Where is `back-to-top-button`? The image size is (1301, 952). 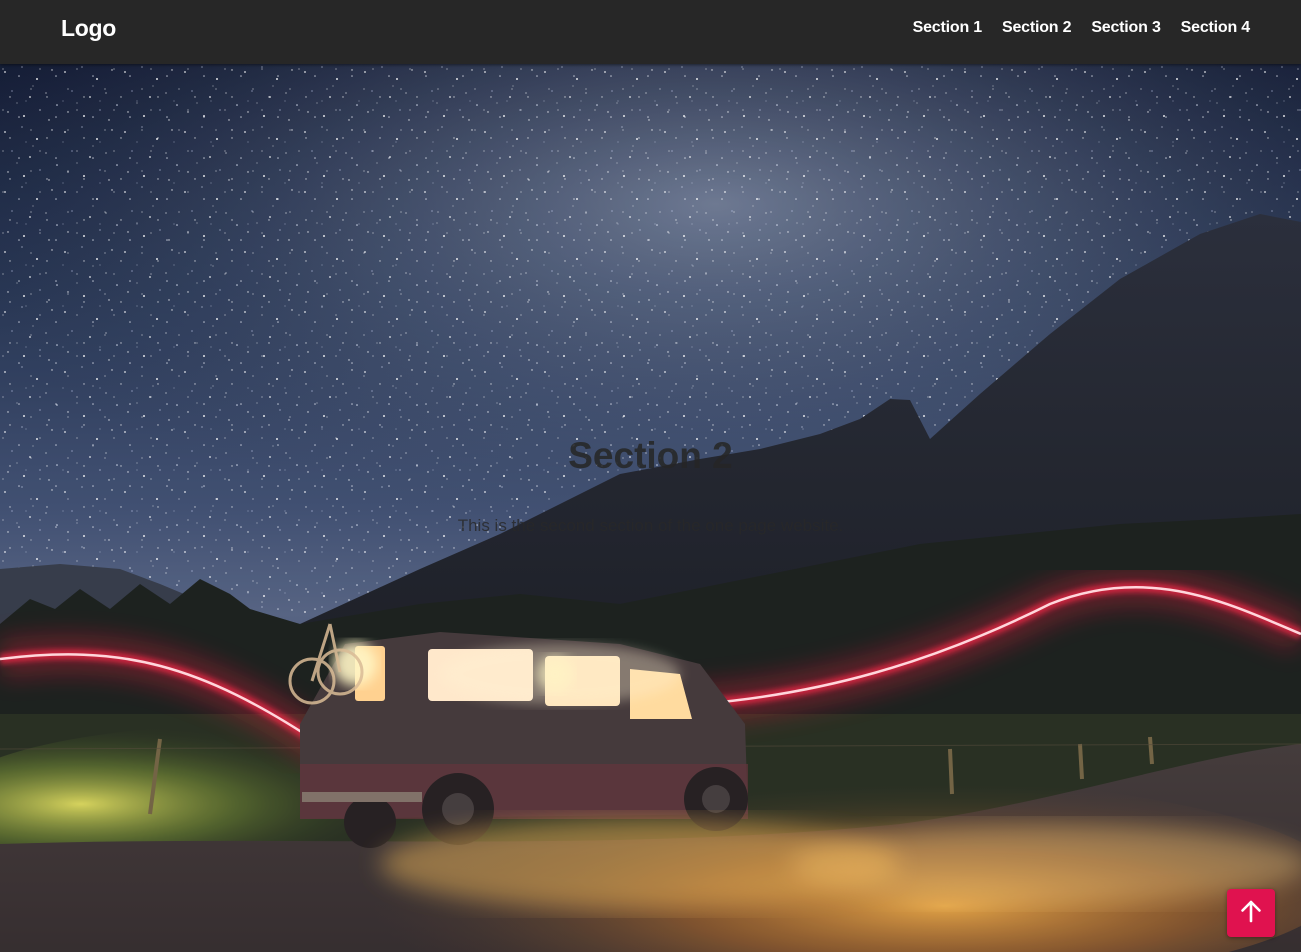
back-to-top-button is located at coordinates (1251, 913).